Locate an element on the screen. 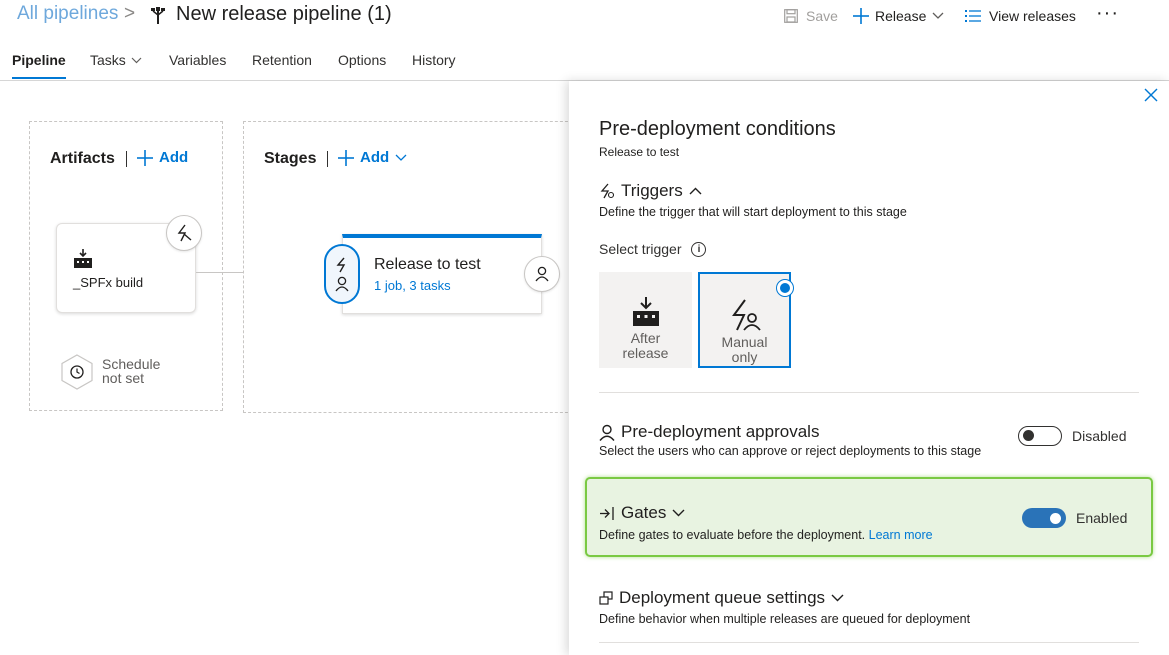  save-button: Save is located at coordinates (811, 16).